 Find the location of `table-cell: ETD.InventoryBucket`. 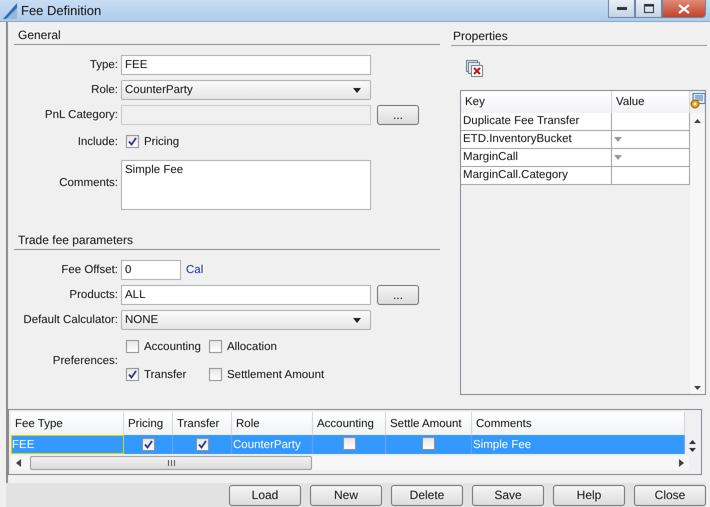

table-cell: ETD.InventoryBucket is located at coordinates (536, 140).